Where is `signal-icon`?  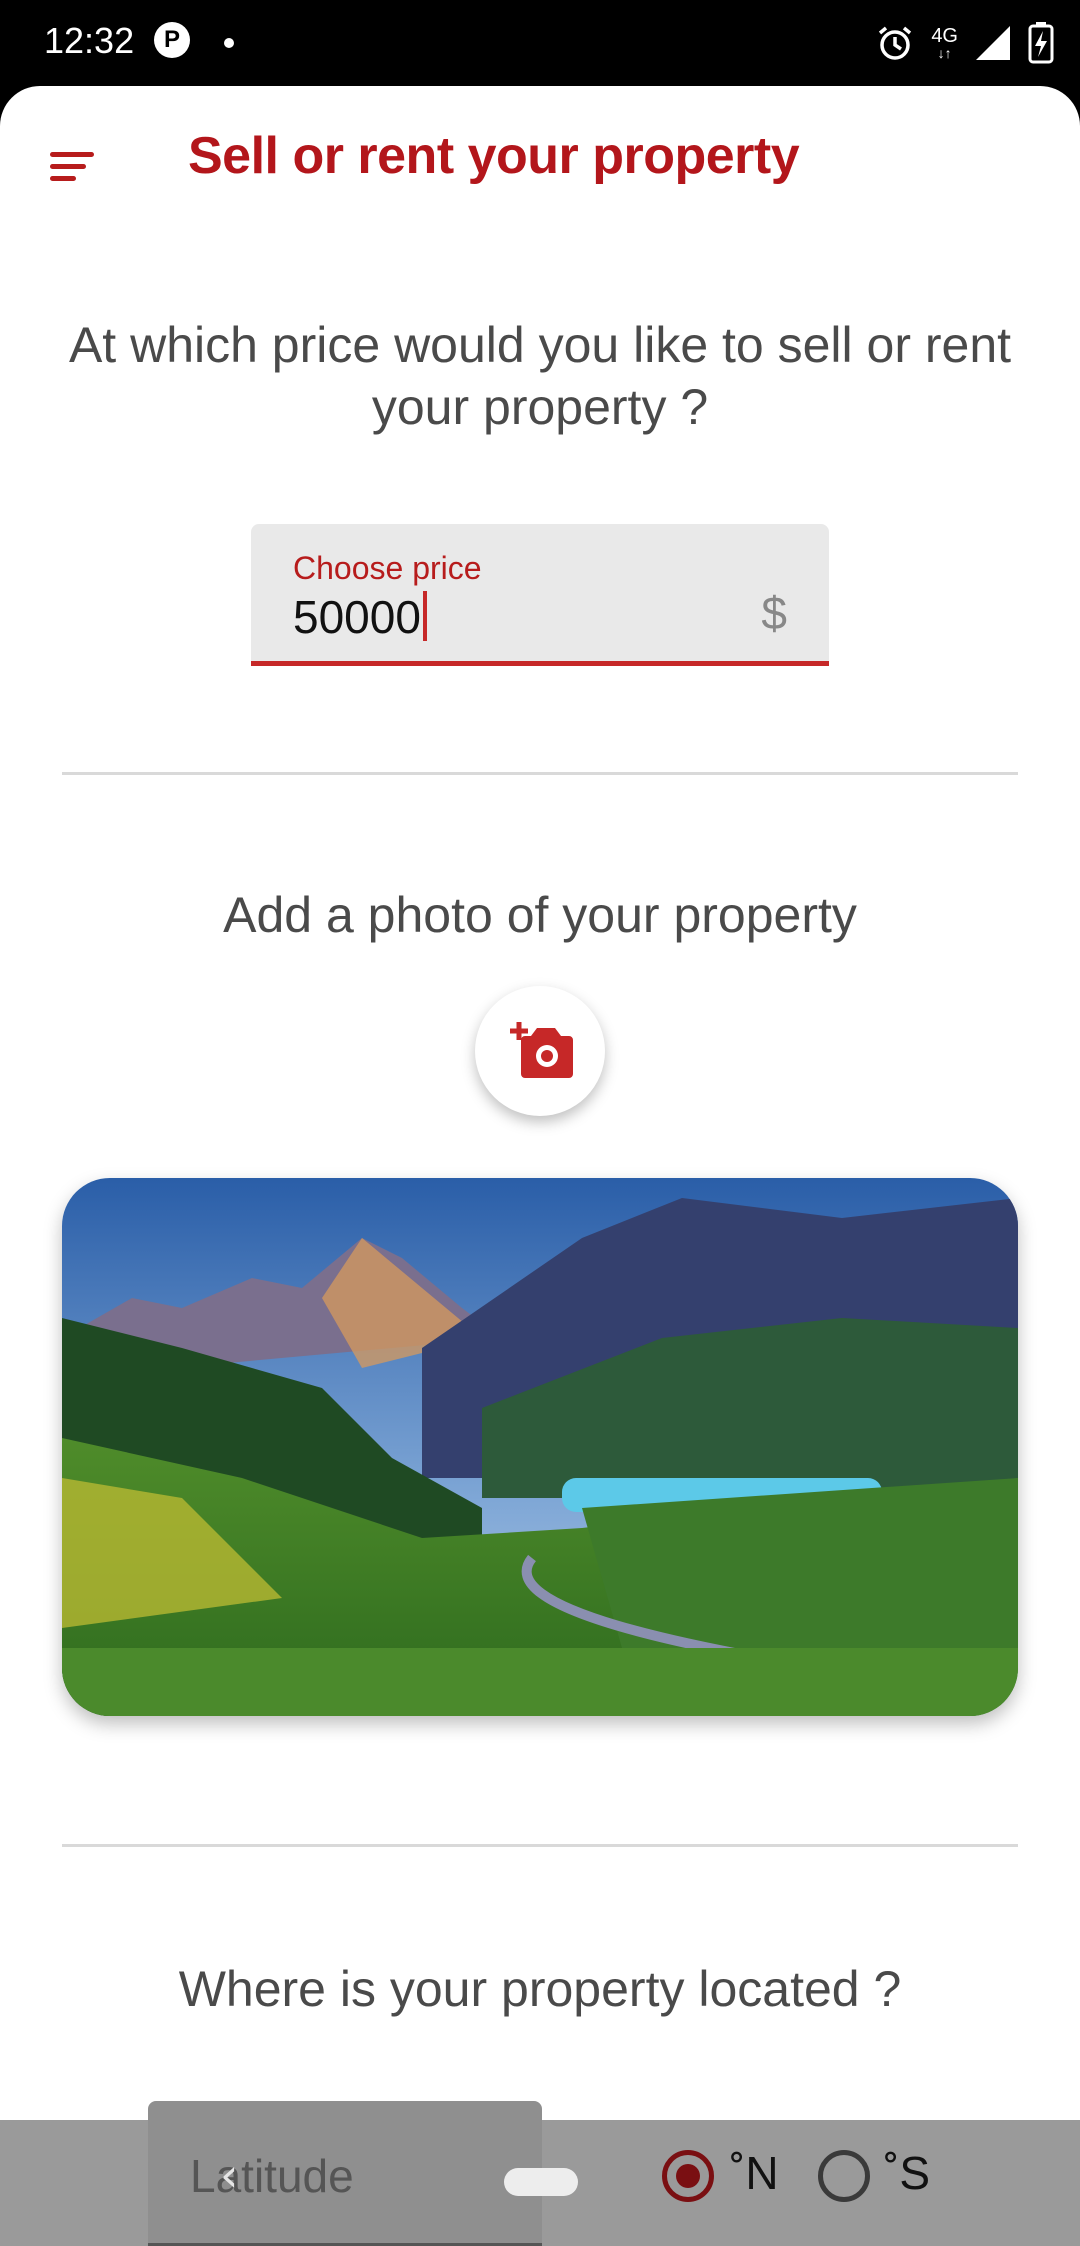
signal-icon is located at coordinates (993, 43).